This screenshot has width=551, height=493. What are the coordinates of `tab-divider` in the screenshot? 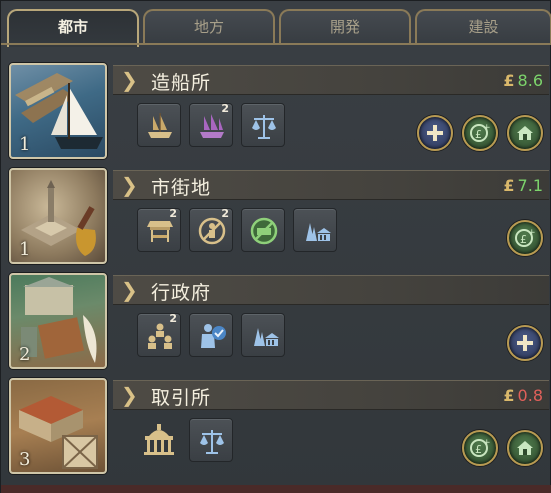 It's located at (276, 44).